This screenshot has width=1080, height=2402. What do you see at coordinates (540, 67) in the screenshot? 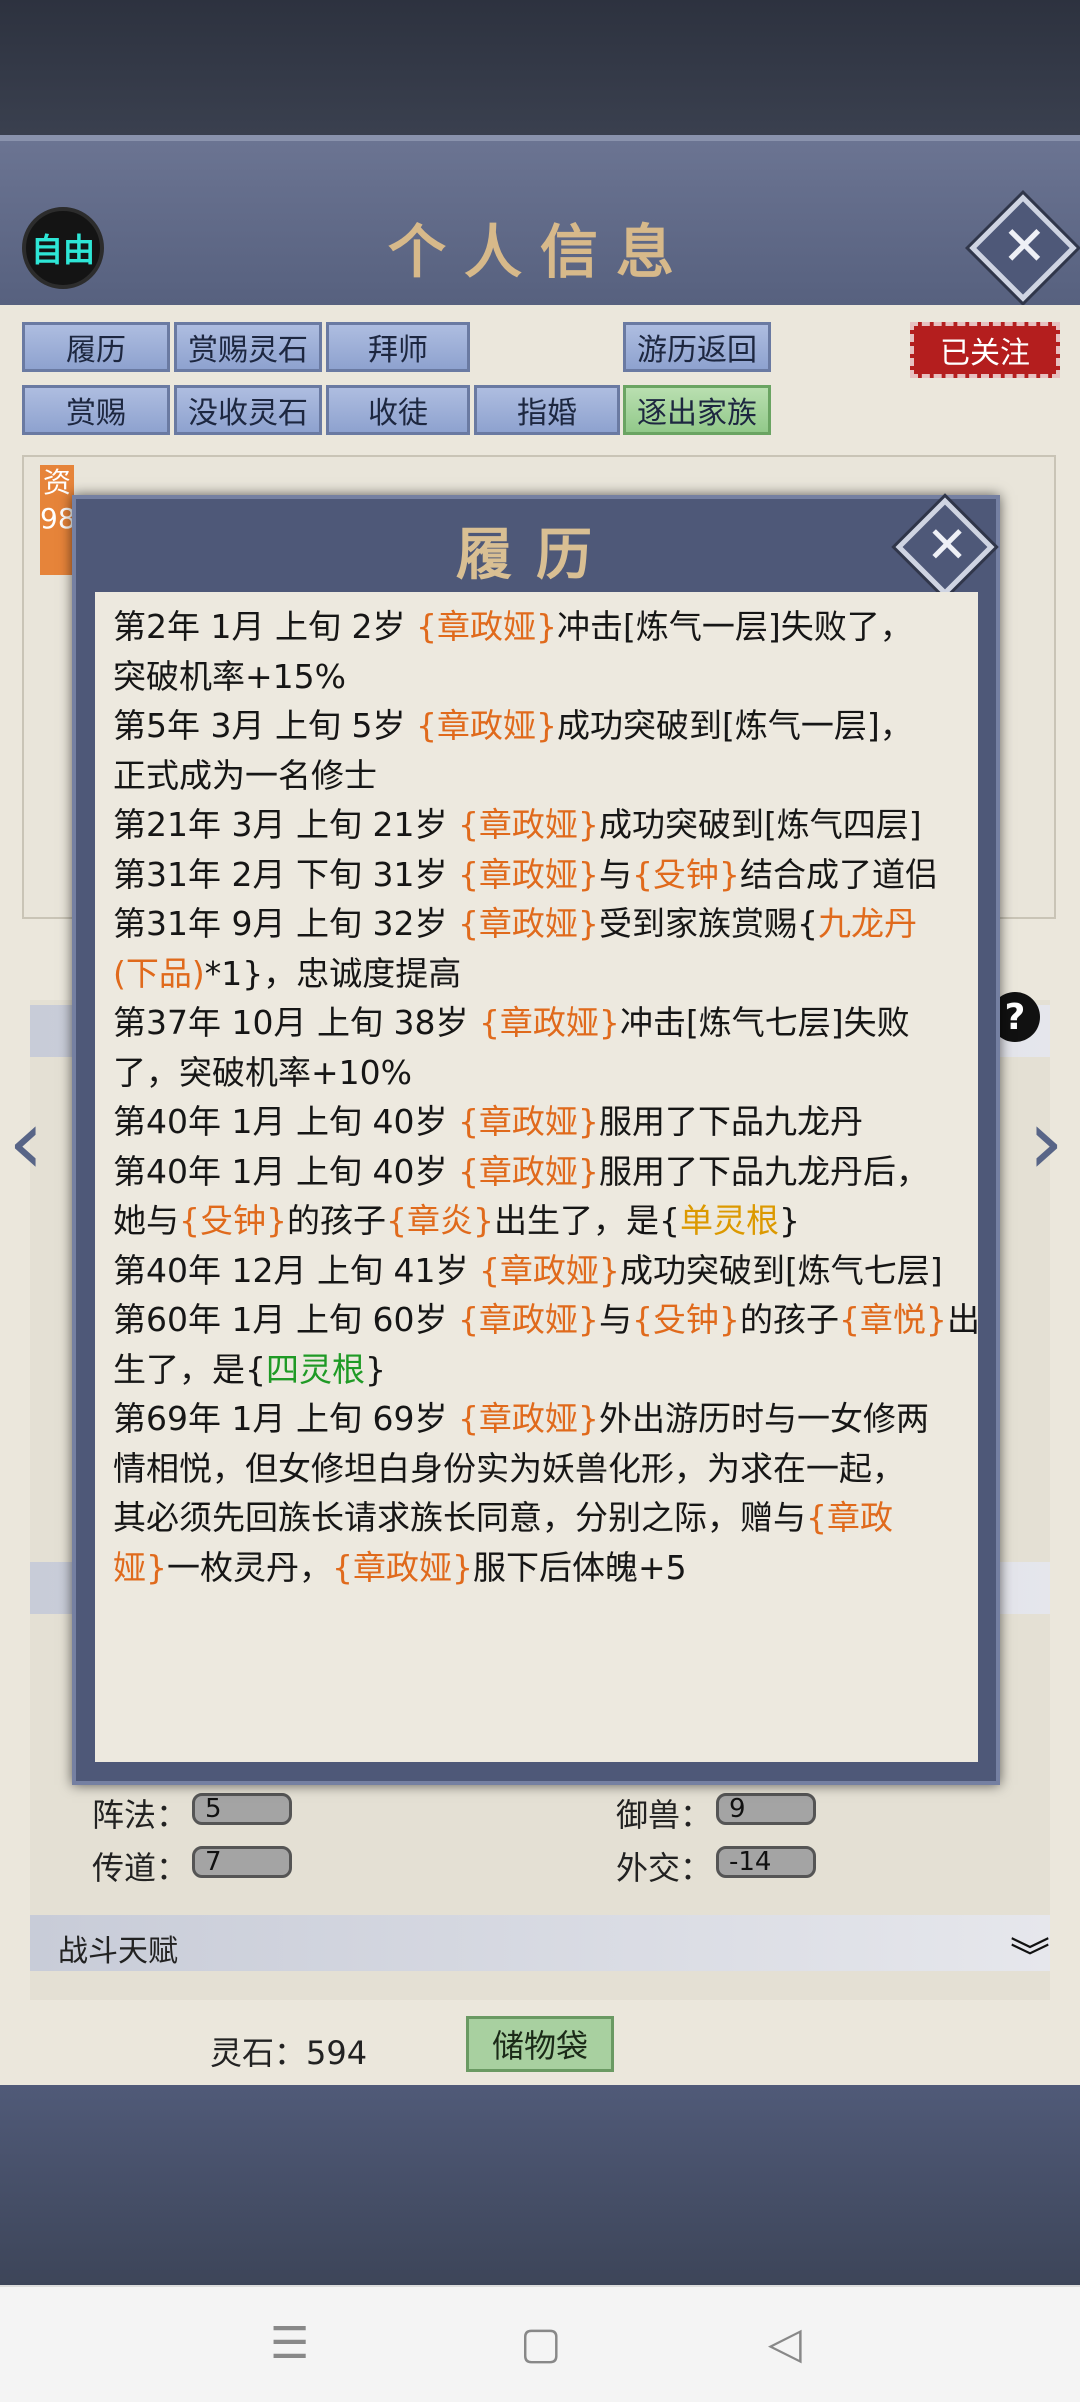
I see `top-status-area` at bounding box center [540, 67].